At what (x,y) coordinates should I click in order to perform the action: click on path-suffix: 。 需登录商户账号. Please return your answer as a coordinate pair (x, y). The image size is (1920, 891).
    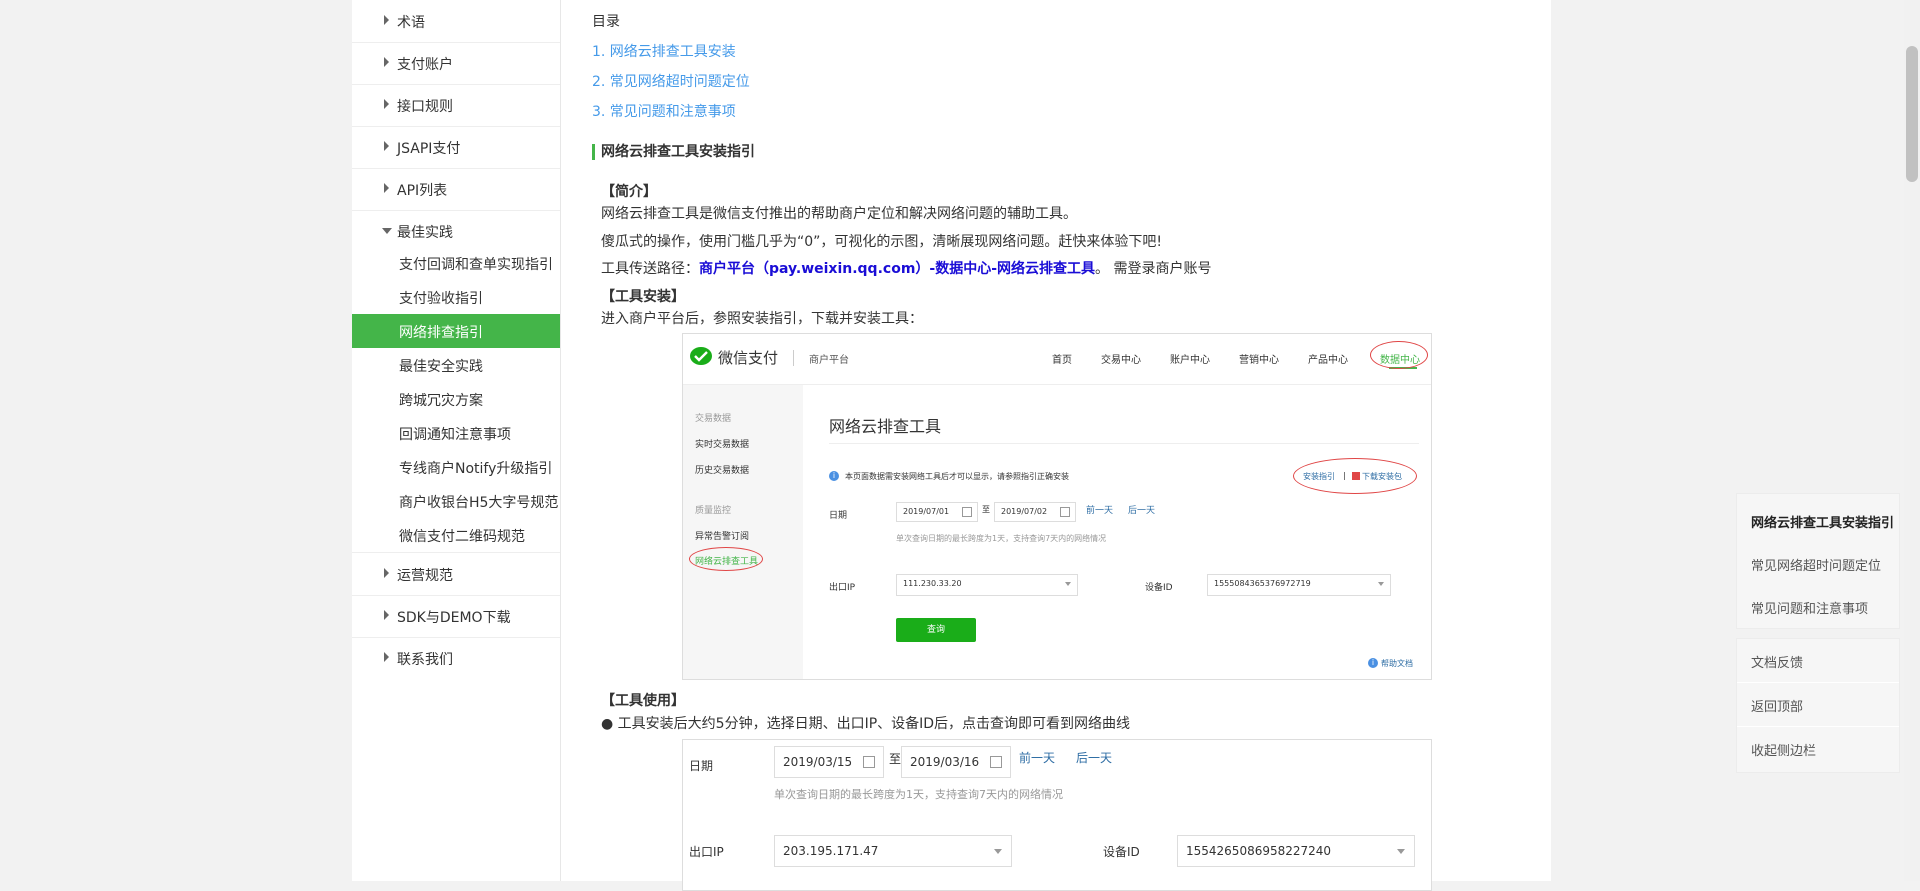
    Looking at the image, I should click on (1153, 269).